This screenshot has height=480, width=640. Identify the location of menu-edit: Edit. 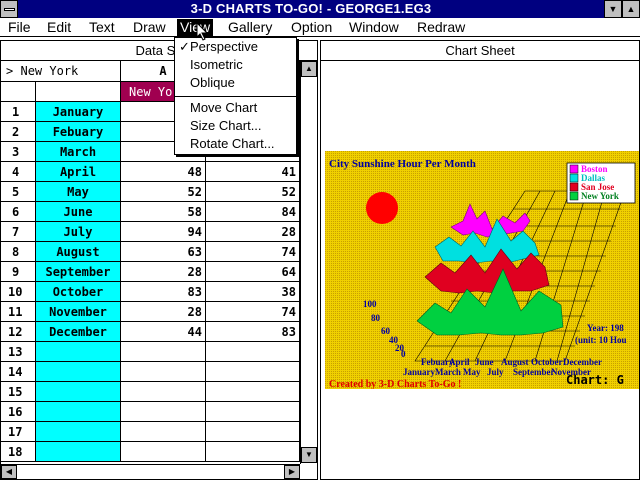
(59, 27).